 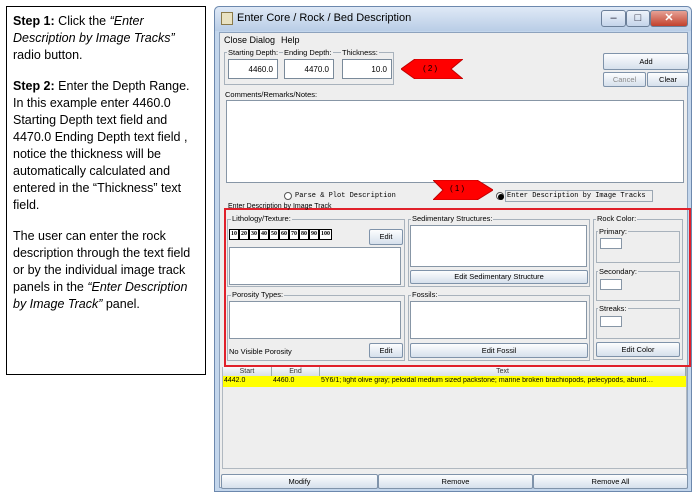 What do you see at coordinates (386, 350) in the screenshot?
I see `porosity-edit-button: Edit` at bounding box center [386, 350].